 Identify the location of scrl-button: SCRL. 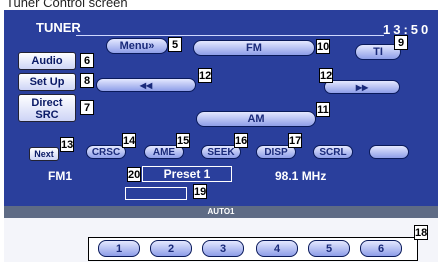
(333, 152).